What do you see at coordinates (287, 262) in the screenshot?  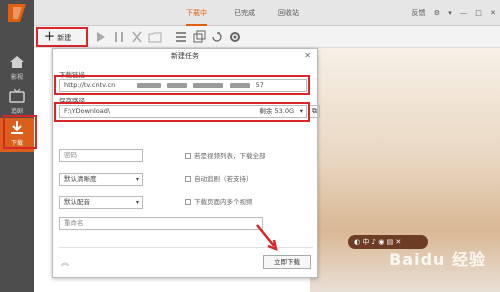 I see `download-now-button: 立即下载` at bounding box center [287, 262].